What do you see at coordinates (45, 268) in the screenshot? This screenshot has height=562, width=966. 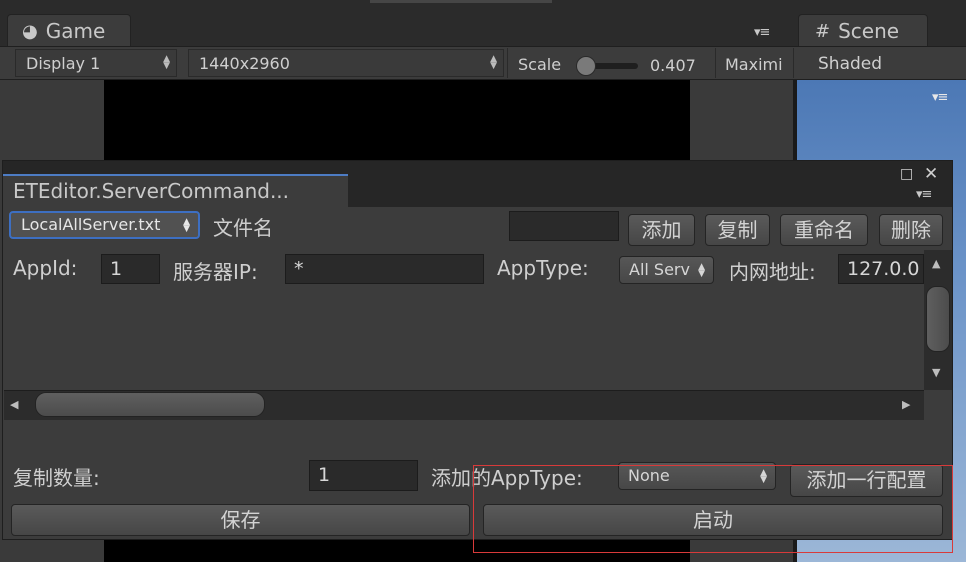 I see `appid-label: AppId:` at bounding box center [45, 268].